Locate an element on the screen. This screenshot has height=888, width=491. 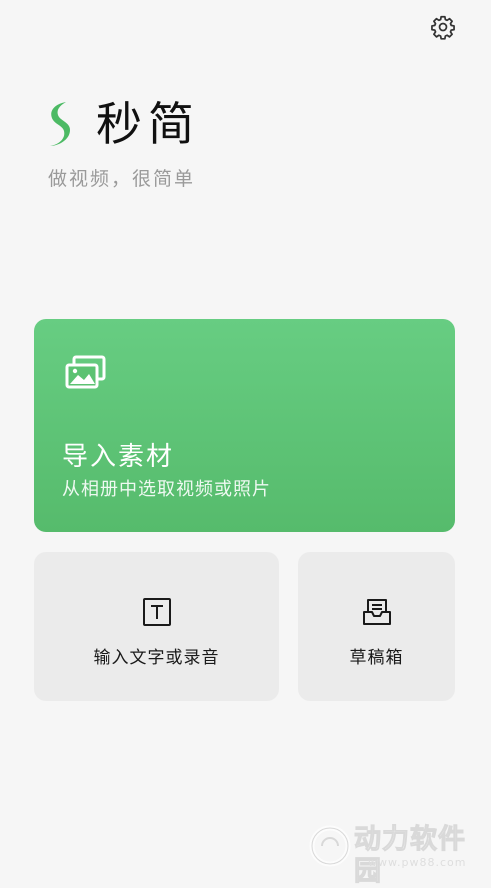
site-watermark: 动力软件园 www.pw88.com is located at coordinates (397, 855).